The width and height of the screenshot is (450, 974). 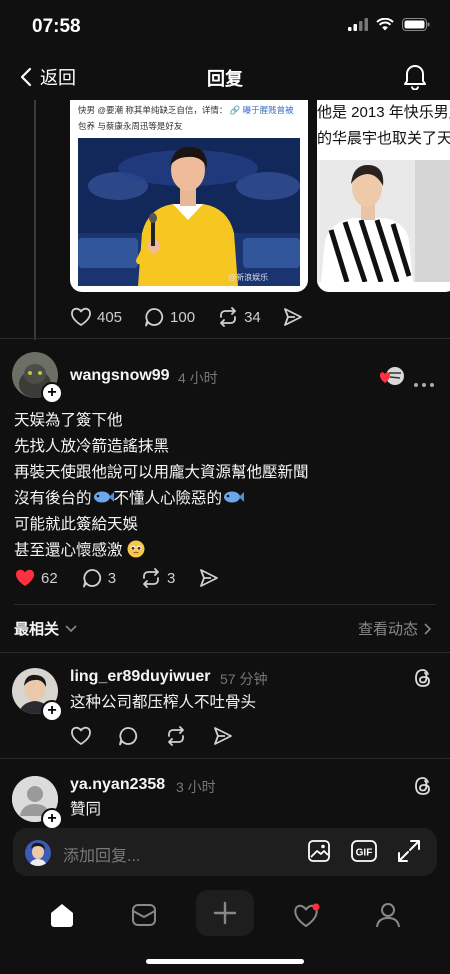 What do you see at coordinates (171, 578) in the screenshot?
I see `repost-count: 3` at bounding box center [171, 578].